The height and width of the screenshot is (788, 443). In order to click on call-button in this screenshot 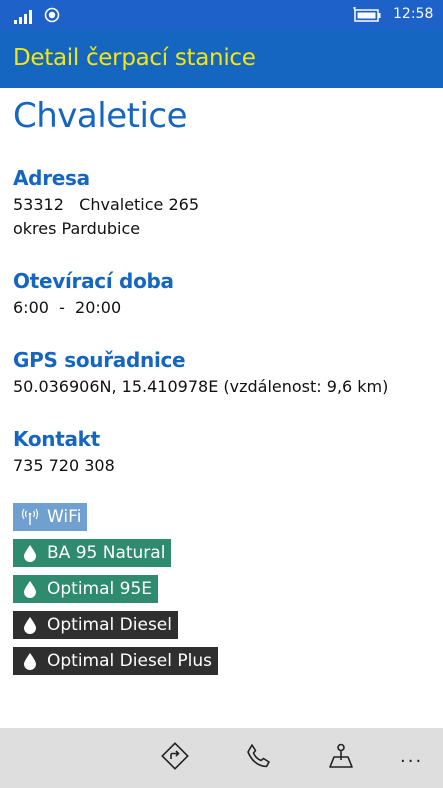, I will do `click(258, 758)`.